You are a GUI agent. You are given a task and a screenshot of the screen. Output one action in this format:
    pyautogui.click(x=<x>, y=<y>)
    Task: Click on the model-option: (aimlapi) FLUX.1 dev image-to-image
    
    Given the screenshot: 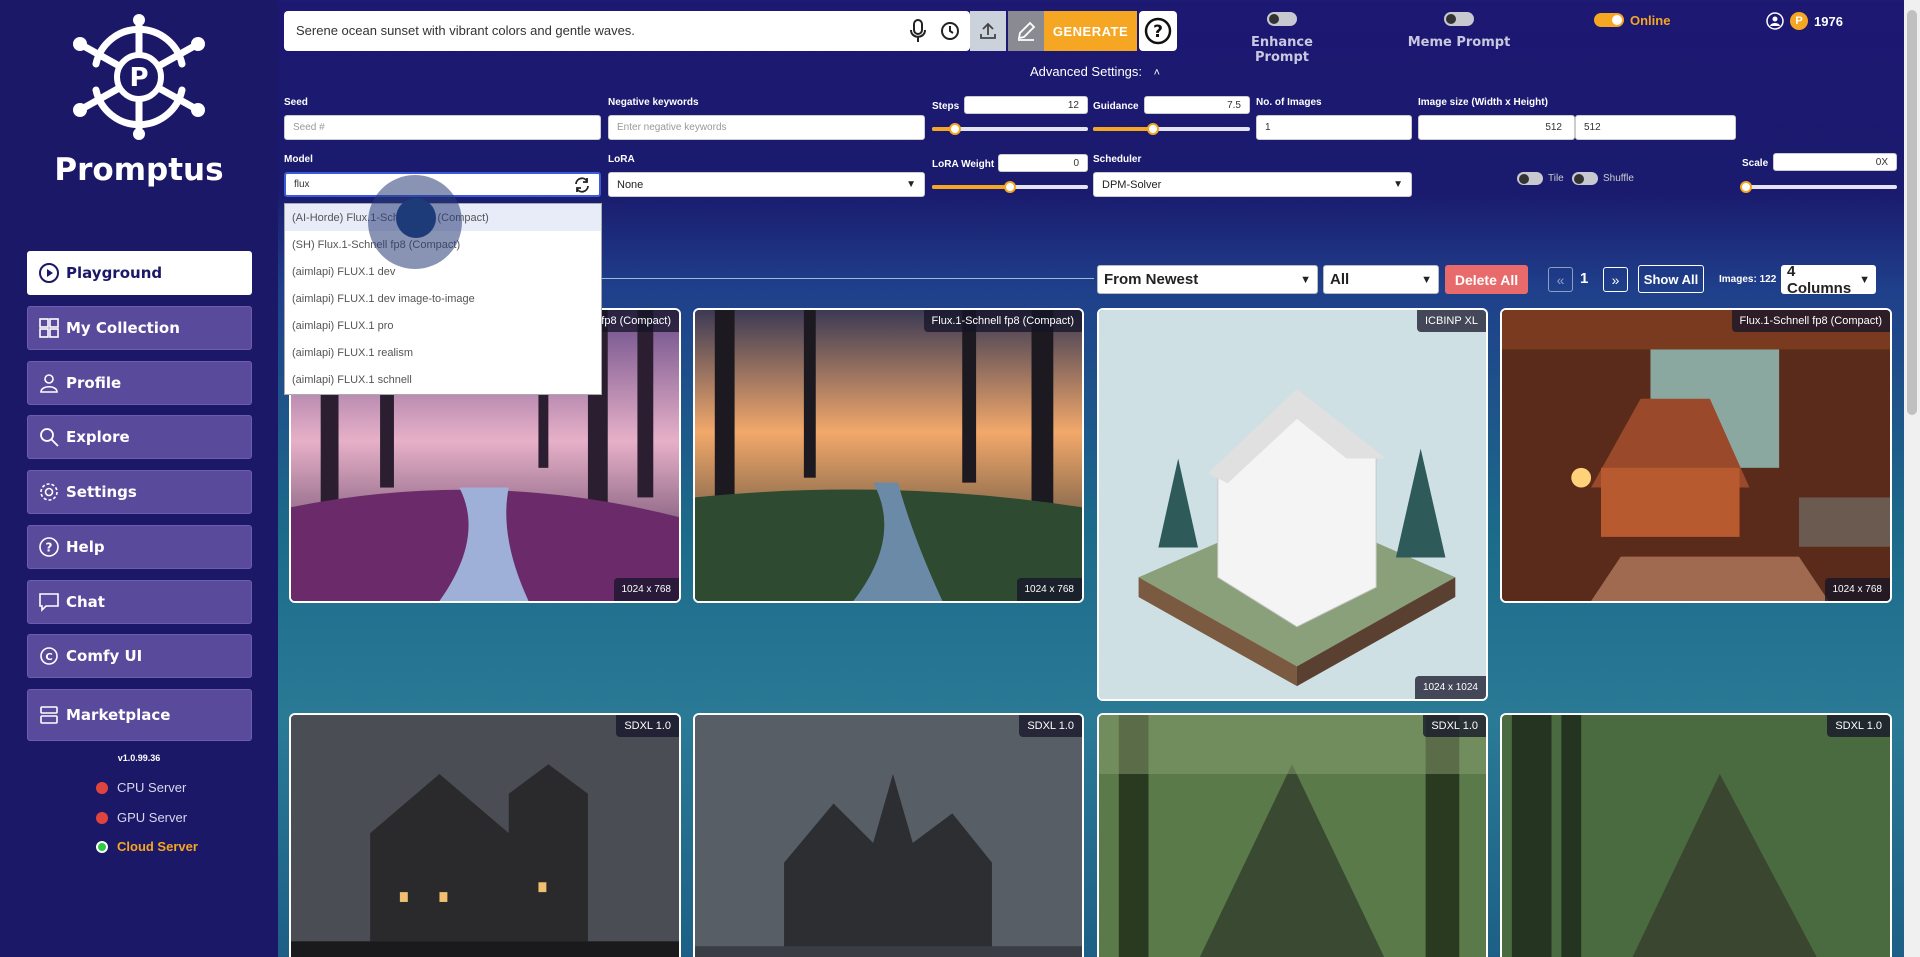 What is the action you would take?
    pyautogui.click(x=443, y=298)
    